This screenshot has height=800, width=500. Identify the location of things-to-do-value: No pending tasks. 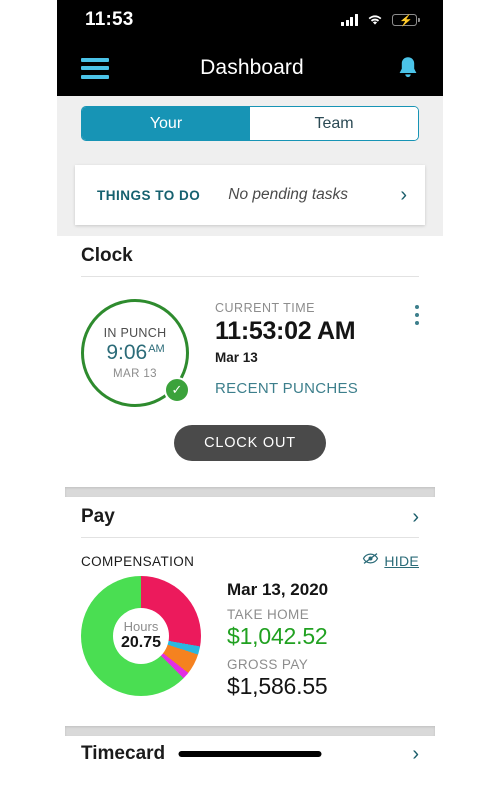
(288, 194).